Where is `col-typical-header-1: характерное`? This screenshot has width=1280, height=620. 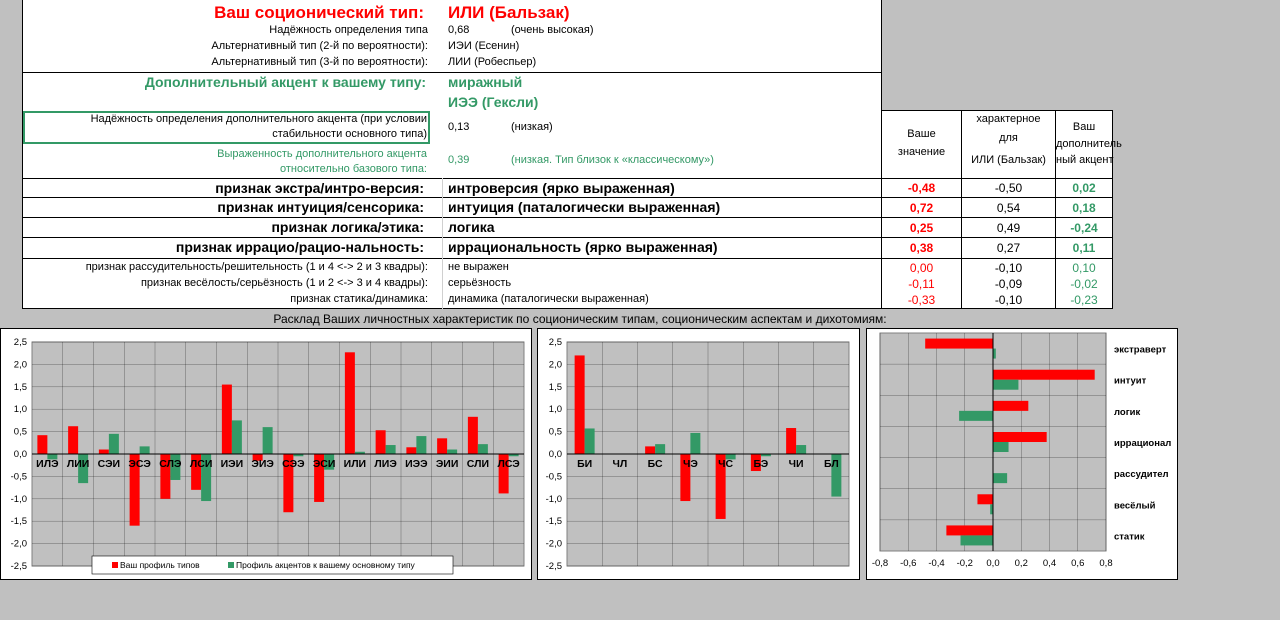 col-typical-header-1: характерное is located at coordinates (1008, 119).